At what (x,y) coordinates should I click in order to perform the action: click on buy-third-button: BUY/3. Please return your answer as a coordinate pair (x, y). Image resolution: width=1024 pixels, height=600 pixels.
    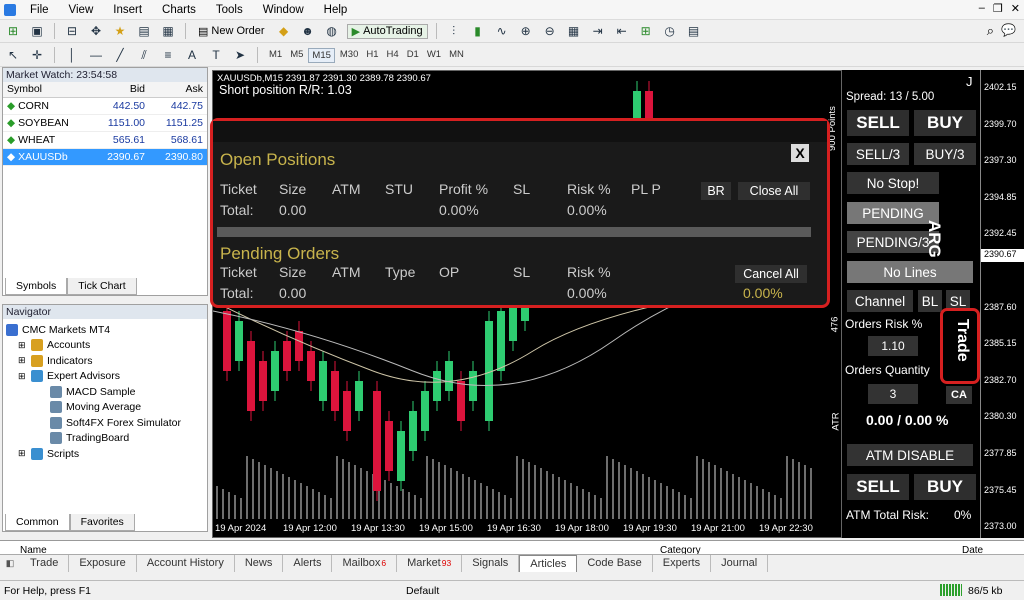
    Looking at the image, I should click on (945, 154).